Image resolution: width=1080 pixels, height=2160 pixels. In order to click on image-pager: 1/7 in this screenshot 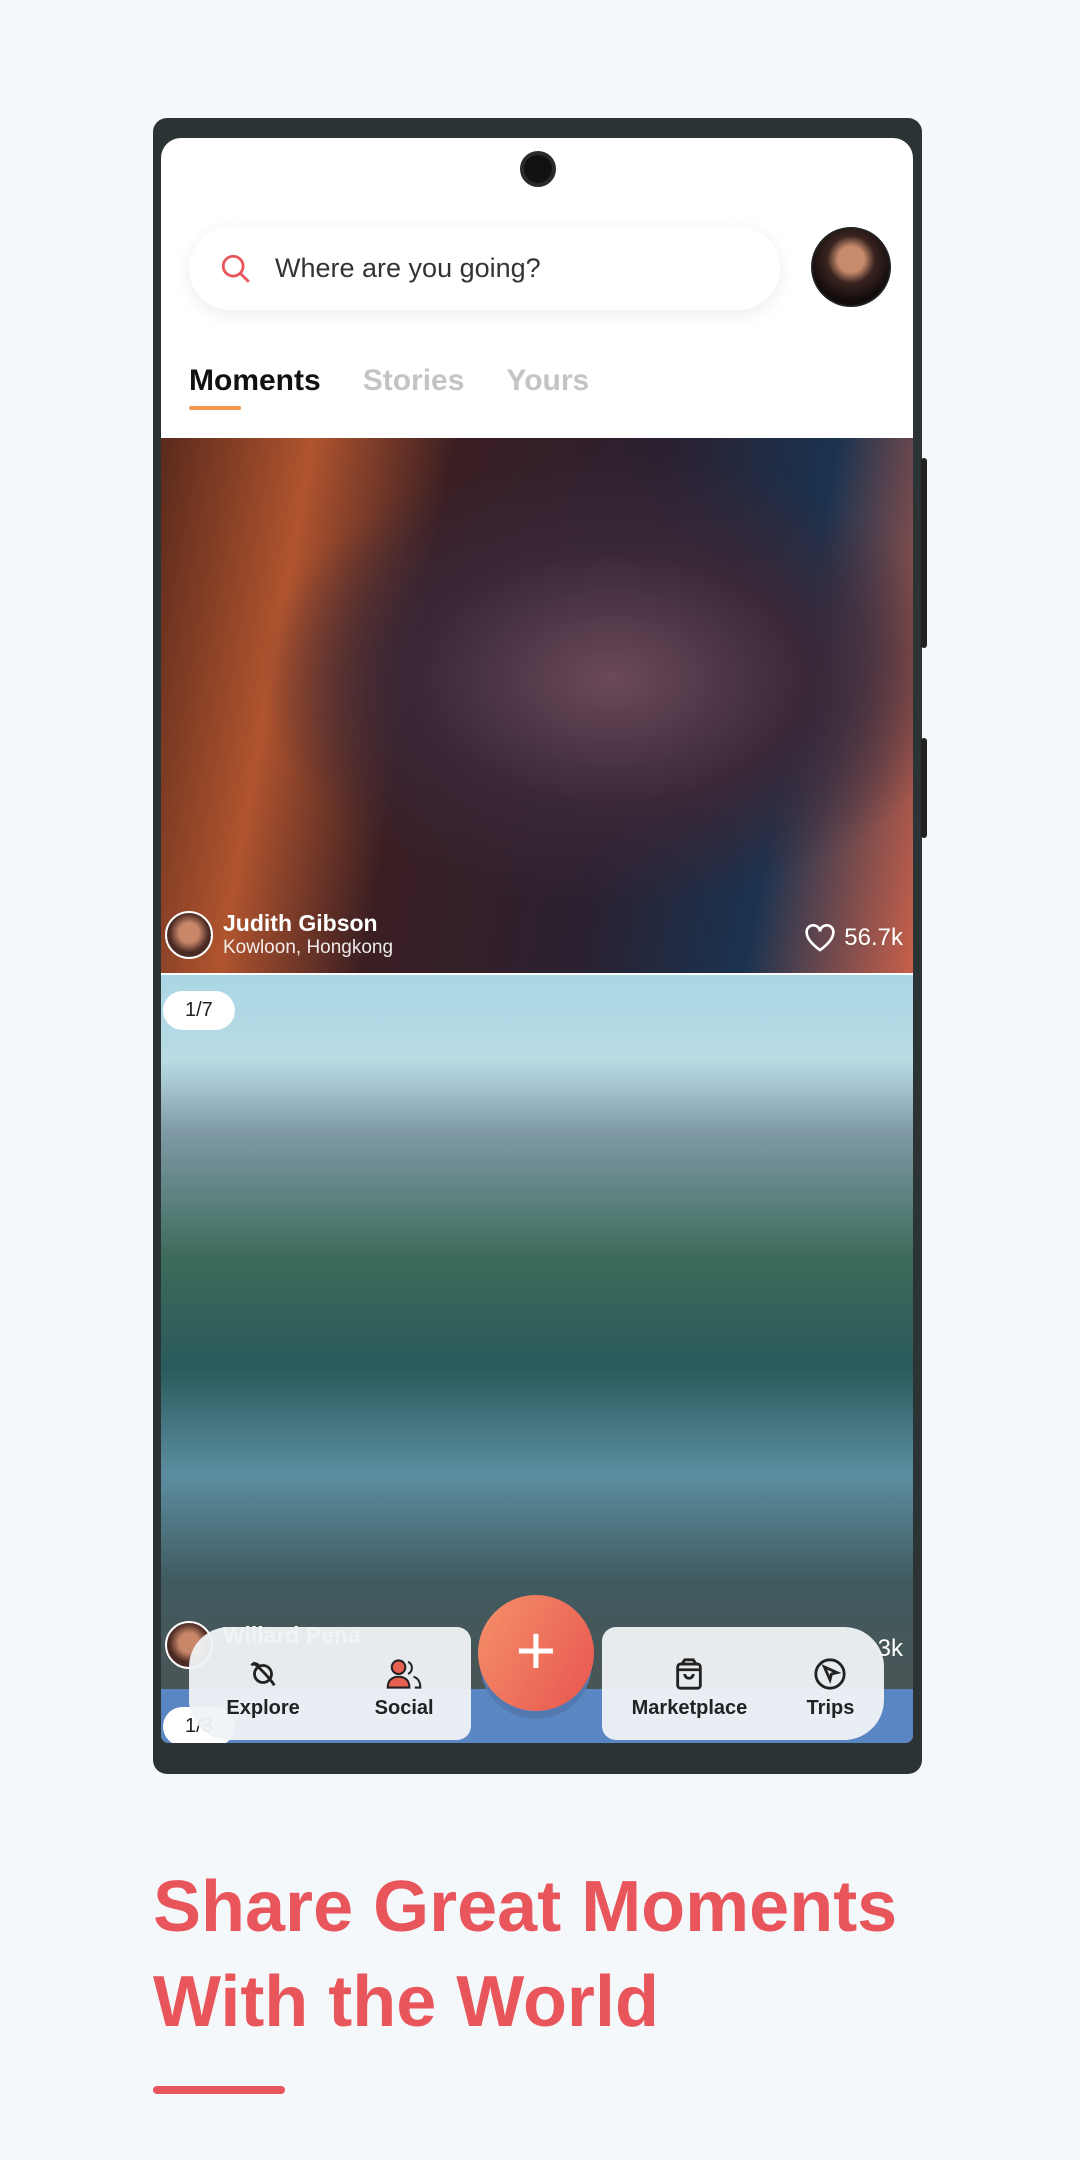, I will do `click(199, 1010)`.